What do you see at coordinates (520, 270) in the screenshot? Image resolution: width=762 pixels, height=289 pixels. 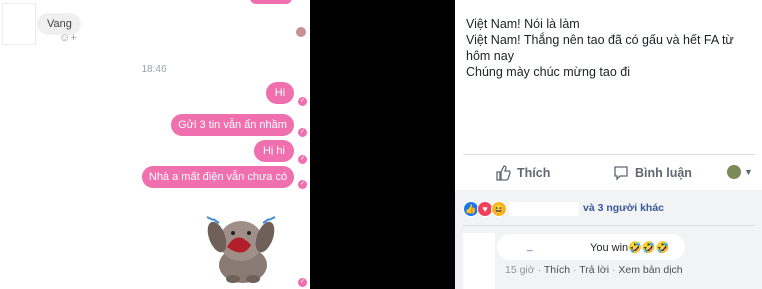 I see `comment-time: 15 giờ` at bounding box center [520, 270].